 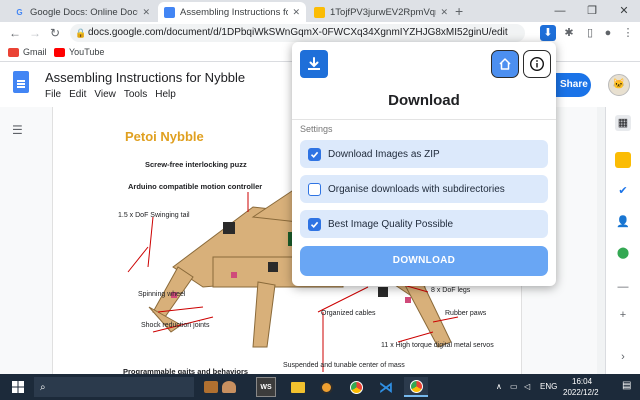 I want to click on tab-label: Google Docs: Online Documen, so click(x=84, y=12).